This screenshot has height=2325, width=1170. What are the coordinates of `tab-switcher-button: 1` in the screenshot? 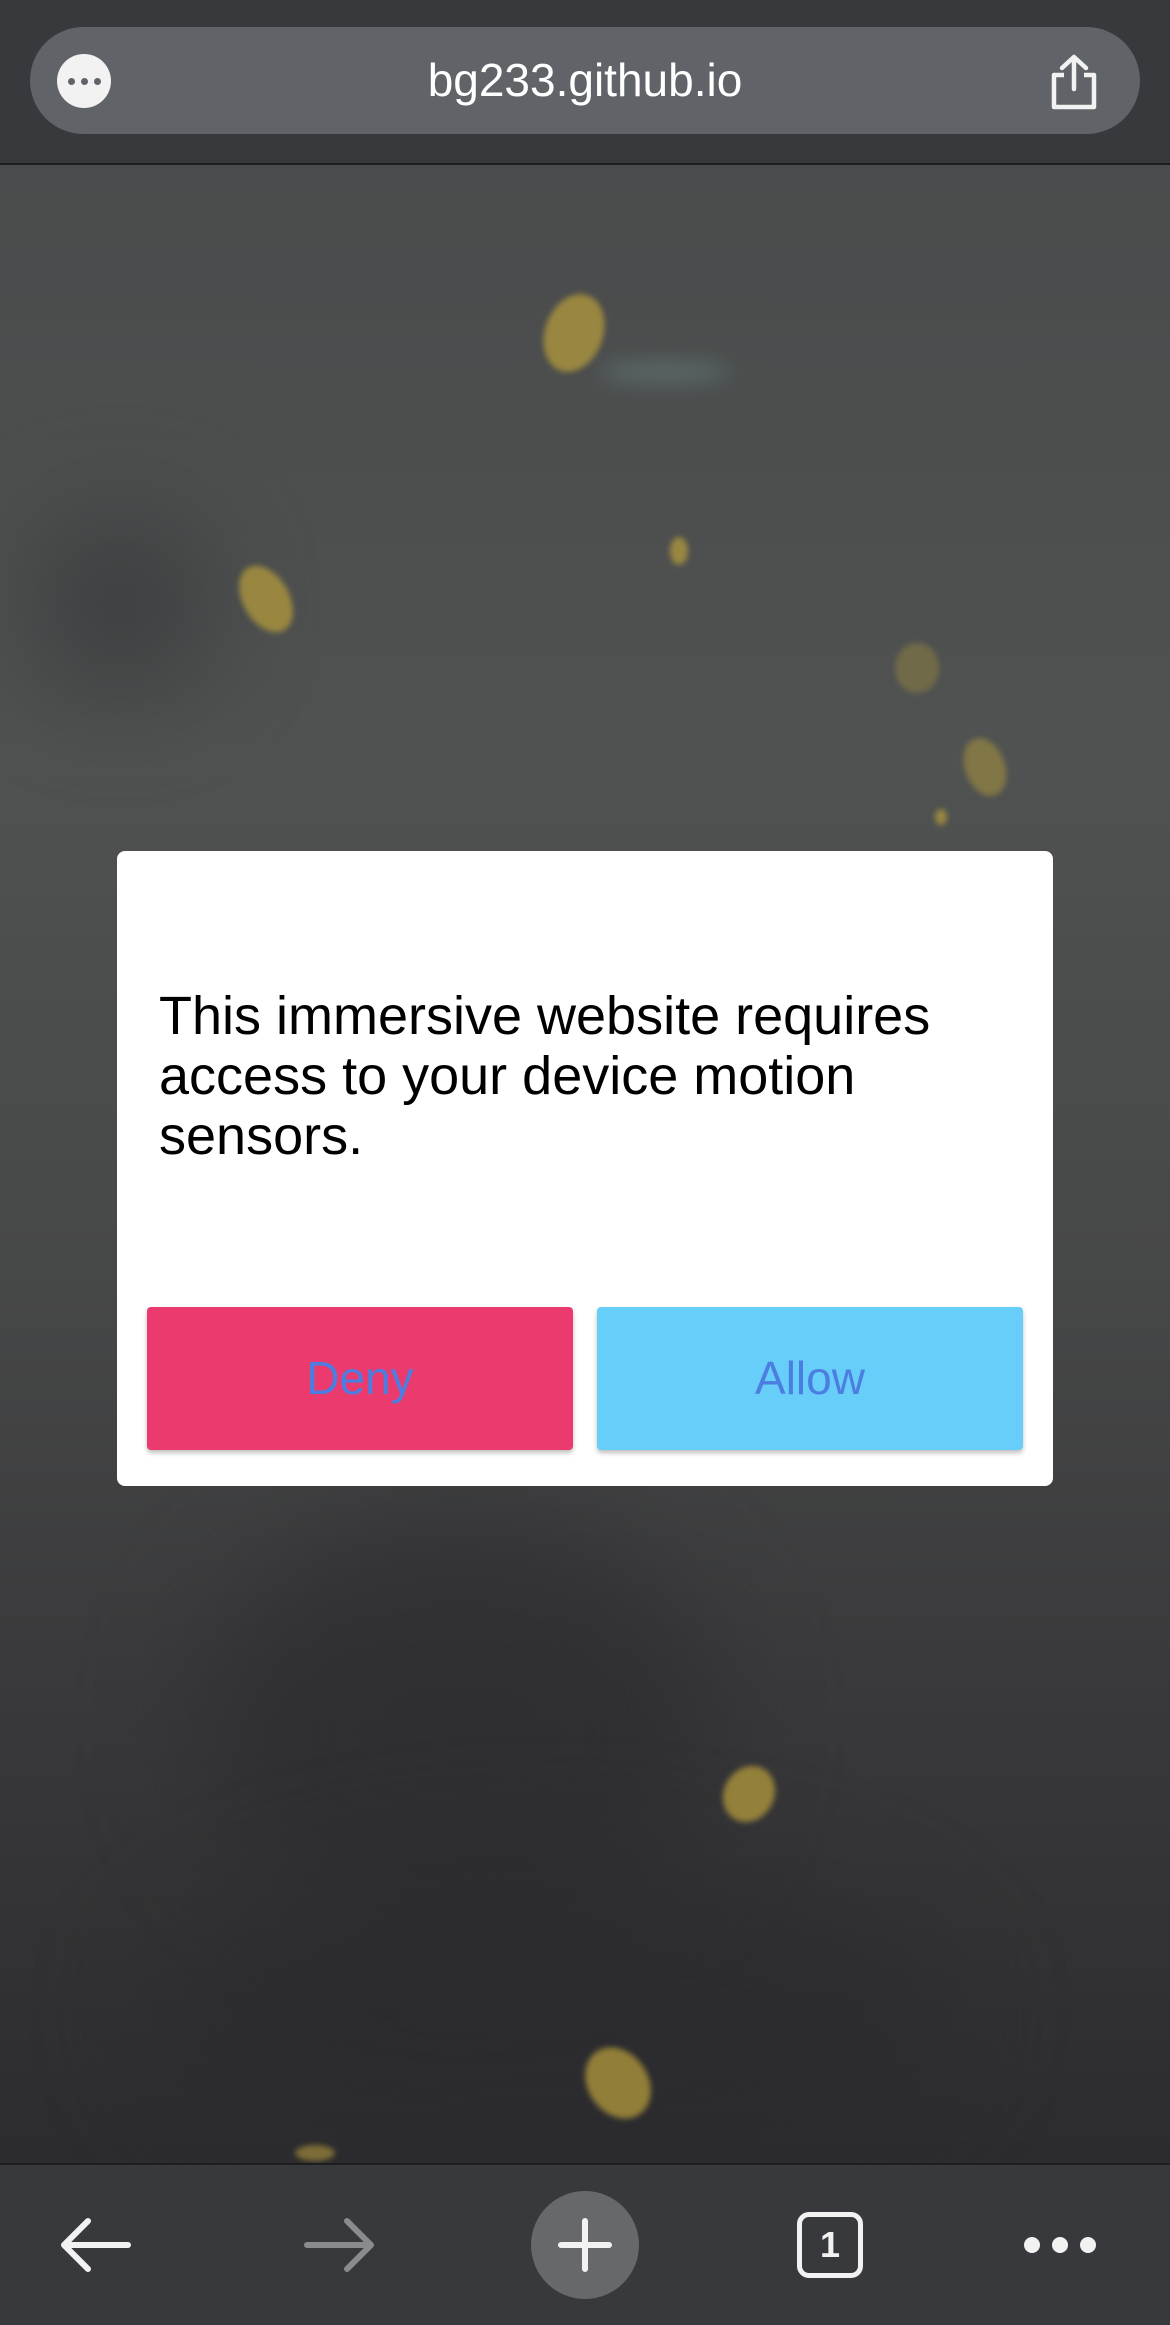 It's located at (830, 2245).